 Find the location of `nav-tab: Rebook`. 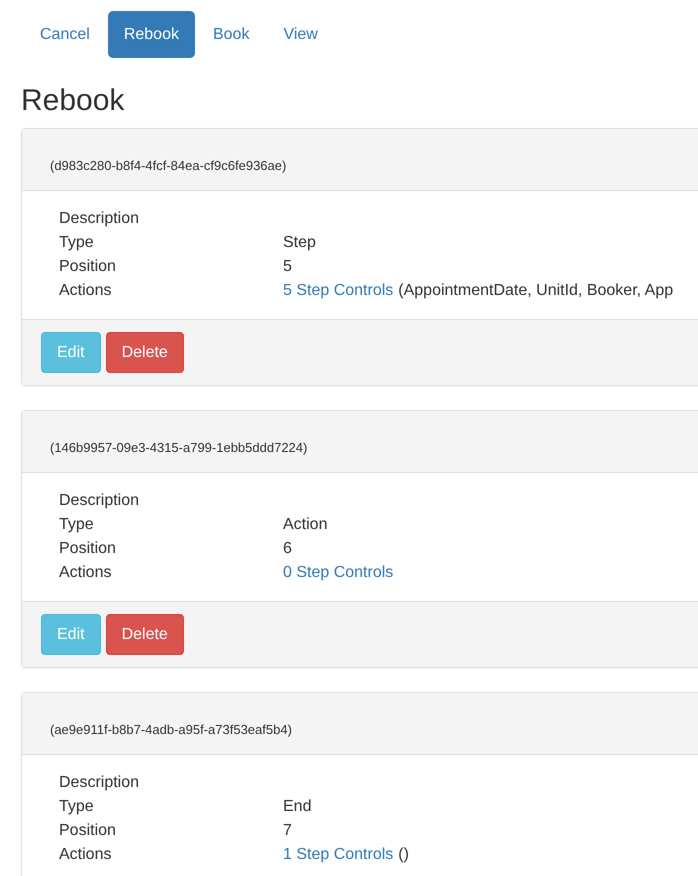

nav-tab: Rebook is located at coordinates (151, 34).